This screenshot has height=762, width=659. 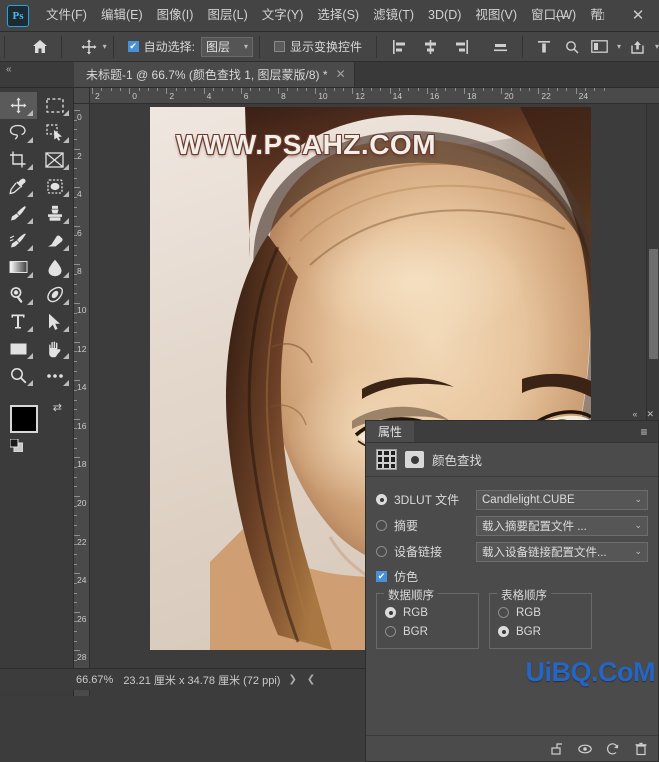 I want to click on share-icon, so click(x=638, y=47).